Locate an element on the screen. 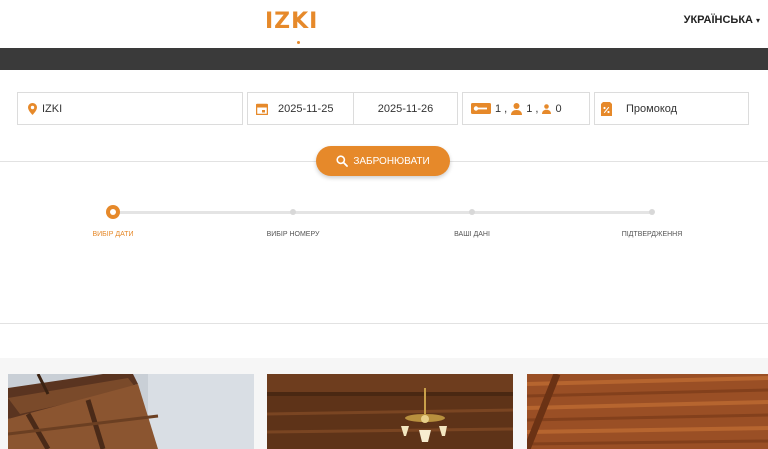 The width and height of the screenshot is (768, 449). rooms-value: 1 , is located at coordinates (501, 108).